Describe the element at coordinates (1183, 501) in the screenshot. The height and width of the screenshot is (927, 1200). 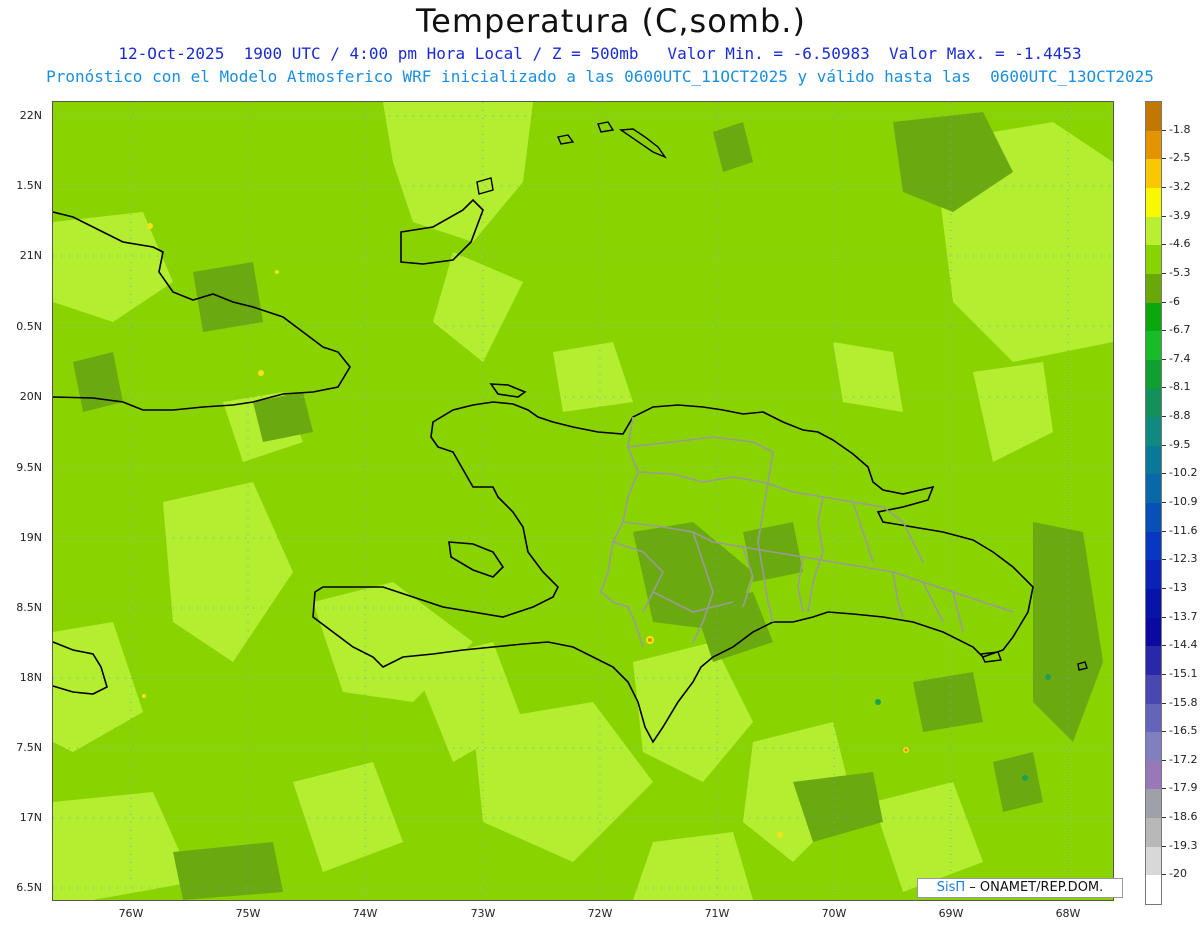
I see `colorbar-label: -10.9` at that location.